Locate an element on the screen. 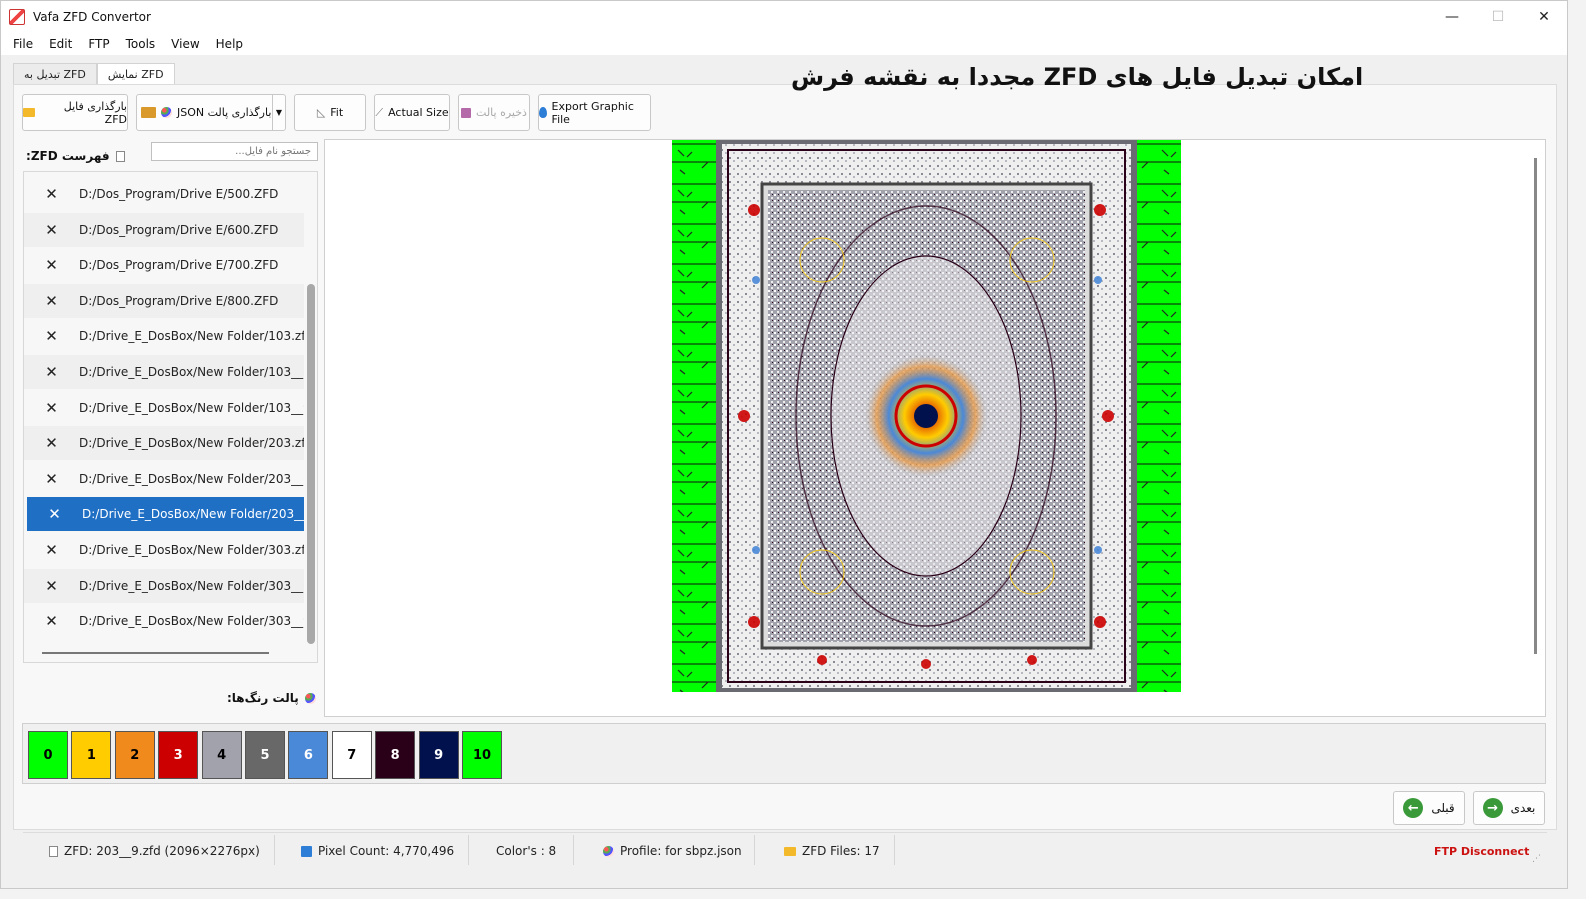  menu-bar: File Edit FTP Tools View Help is located at coordinates (784, 44).